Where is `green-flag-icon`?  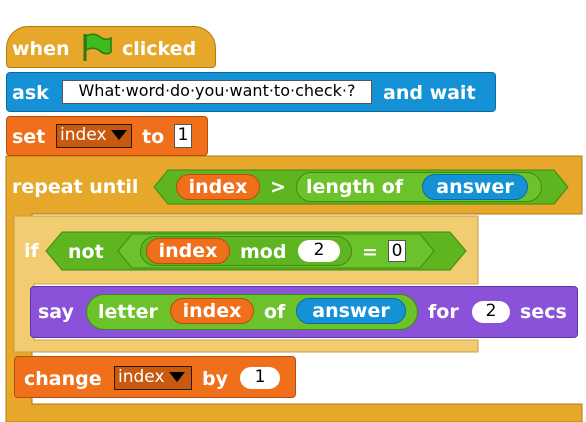 green-flag-icon is located at coordinates (96, 47).